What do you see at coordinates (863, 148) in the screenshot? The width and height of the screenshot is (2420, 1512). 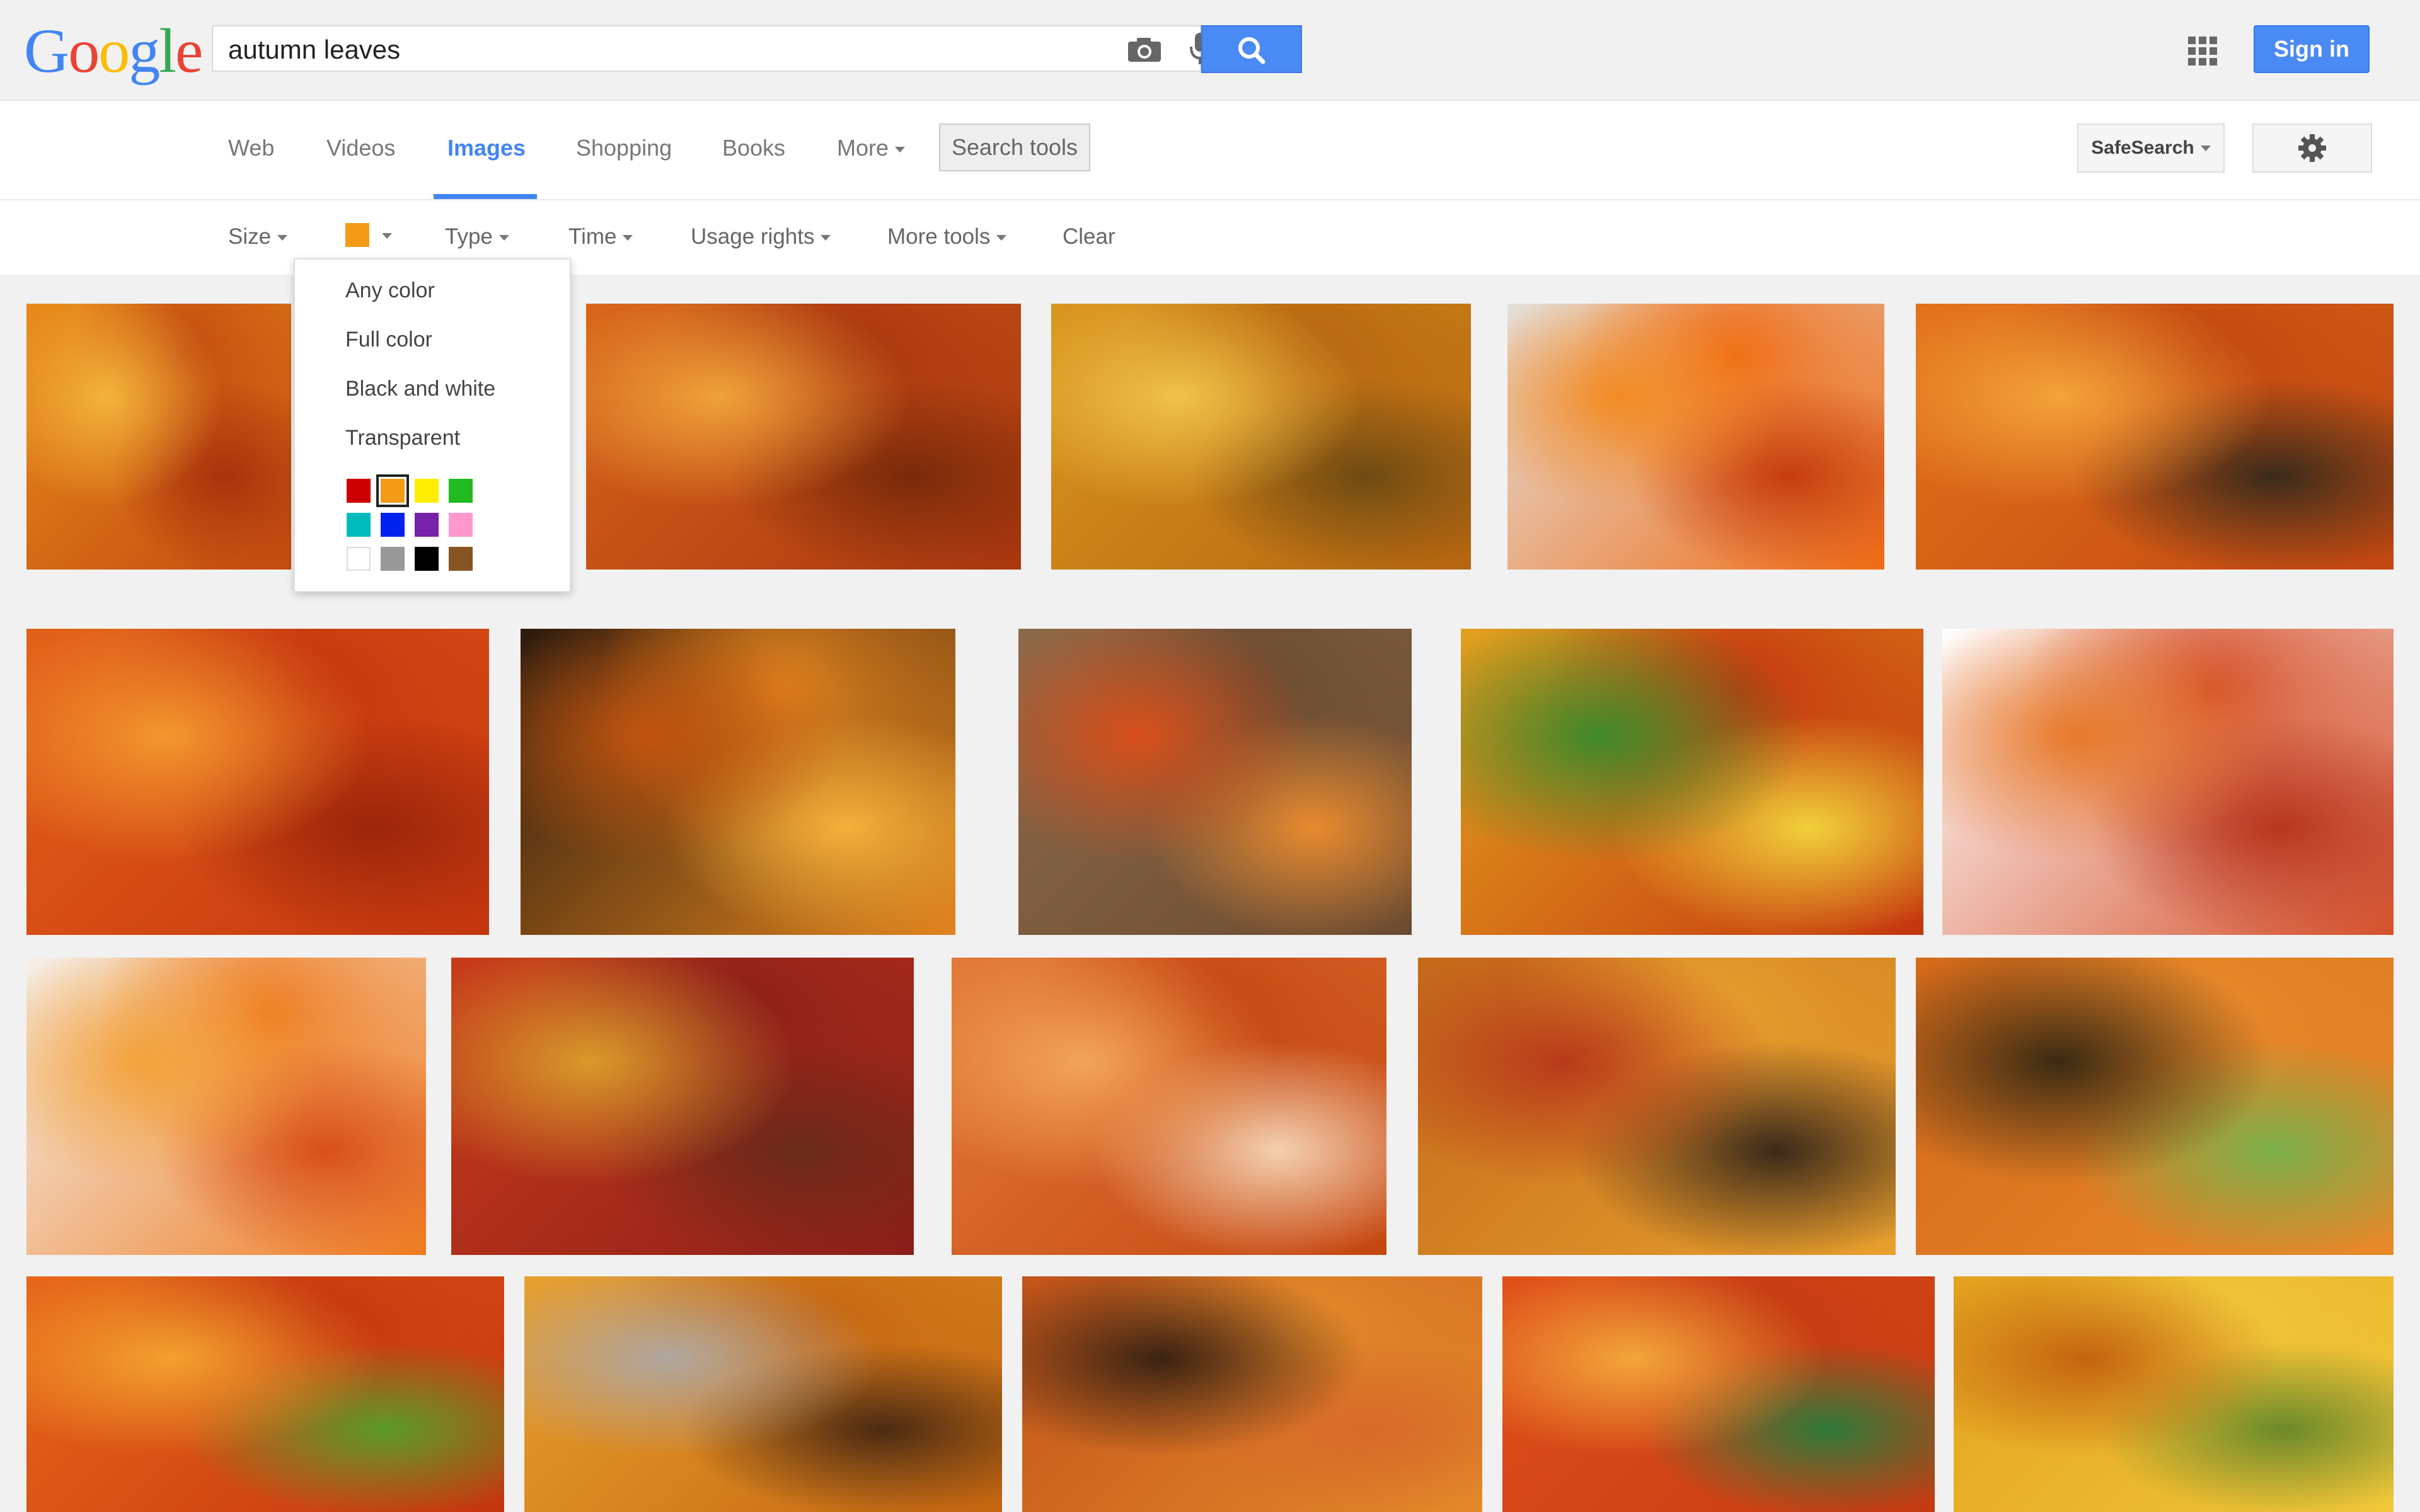 I see `tab-more-label: More` at bounding box center [863, 148].